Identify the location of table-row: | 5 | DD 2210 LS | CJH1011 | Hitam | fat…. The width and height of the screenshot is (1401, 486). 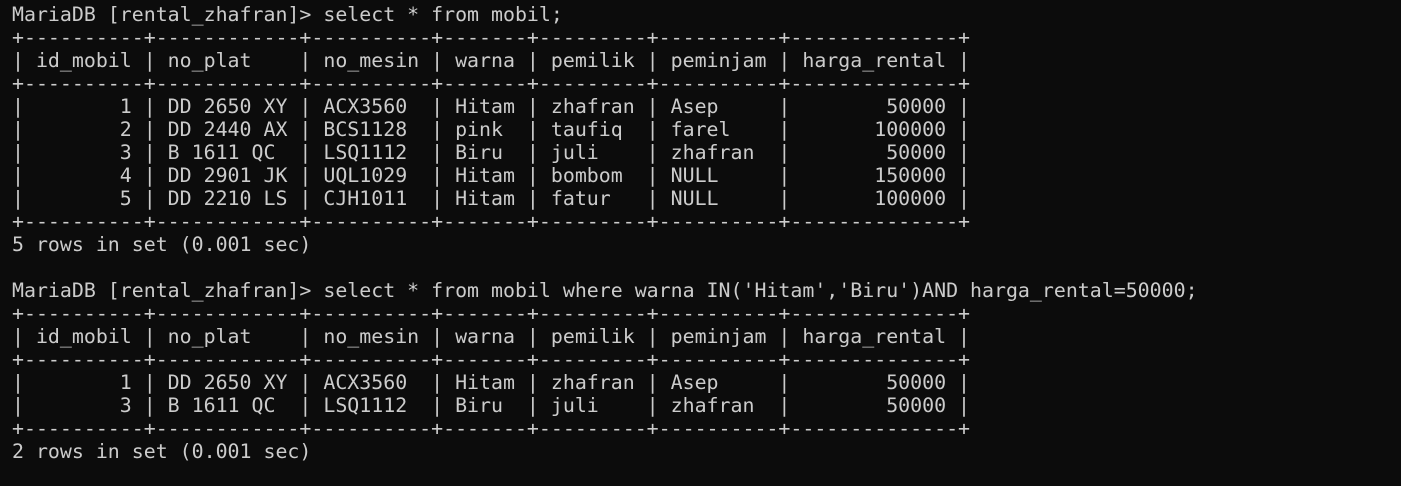
(491, 198).